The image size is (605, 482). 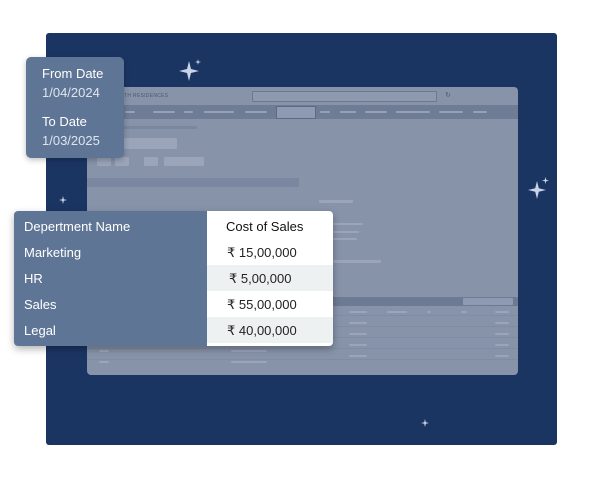 I want to click on to-date-value: 1/03/2025, so click(x=71, y=140).